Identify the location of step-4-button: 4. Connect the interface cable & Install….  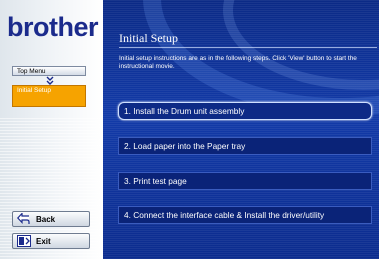
(245, 215).